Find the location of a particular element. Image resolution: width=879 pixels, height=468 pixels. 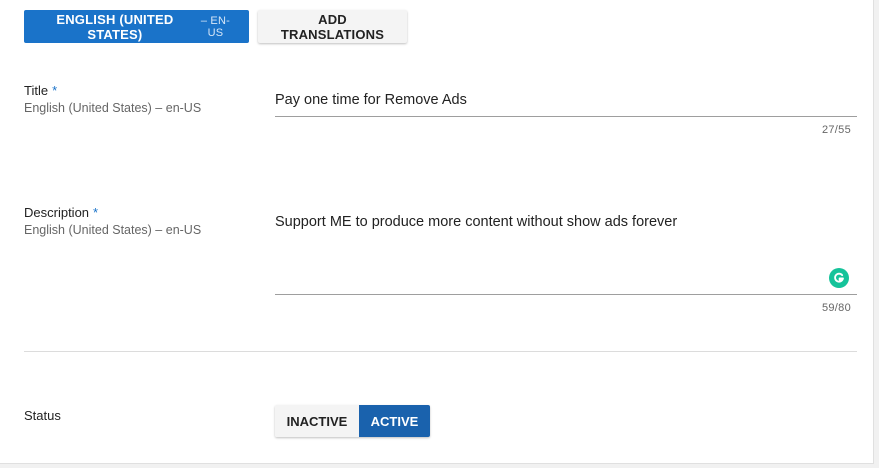

title-label: Title * is located at coordinates (40, 90).